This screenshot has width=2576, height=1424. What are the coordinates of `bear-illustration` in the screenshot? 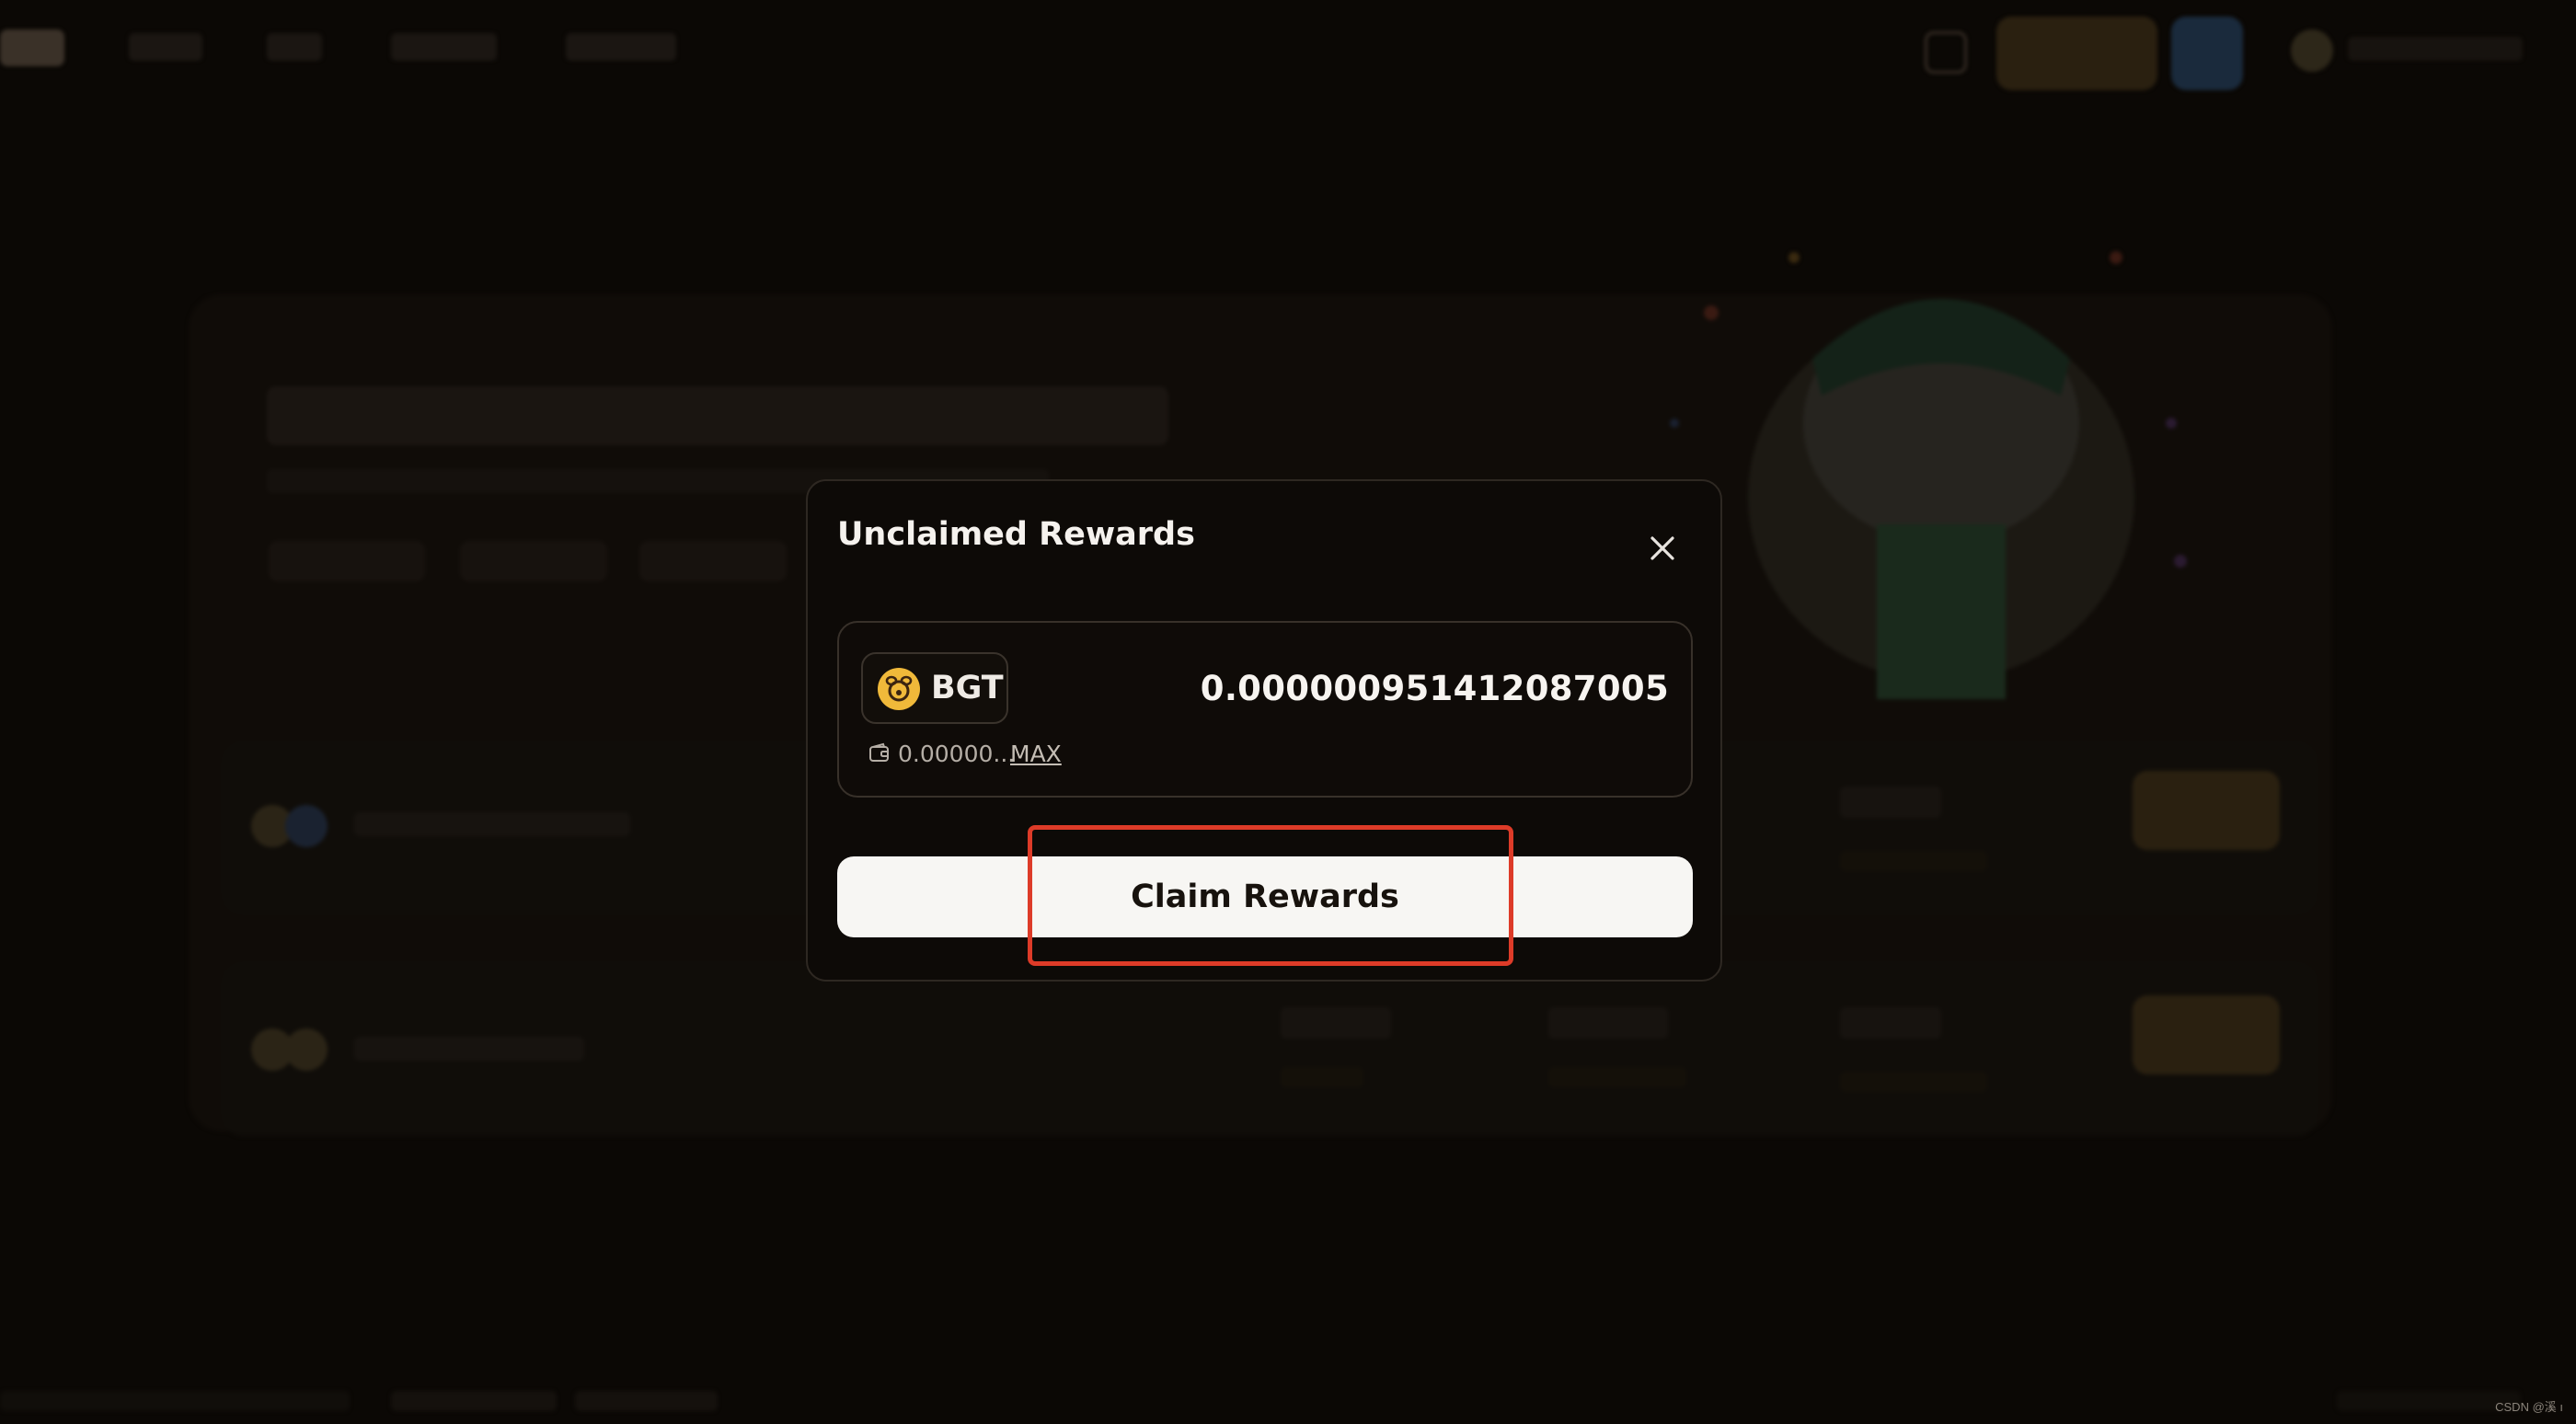 It's located at (1928, 475).